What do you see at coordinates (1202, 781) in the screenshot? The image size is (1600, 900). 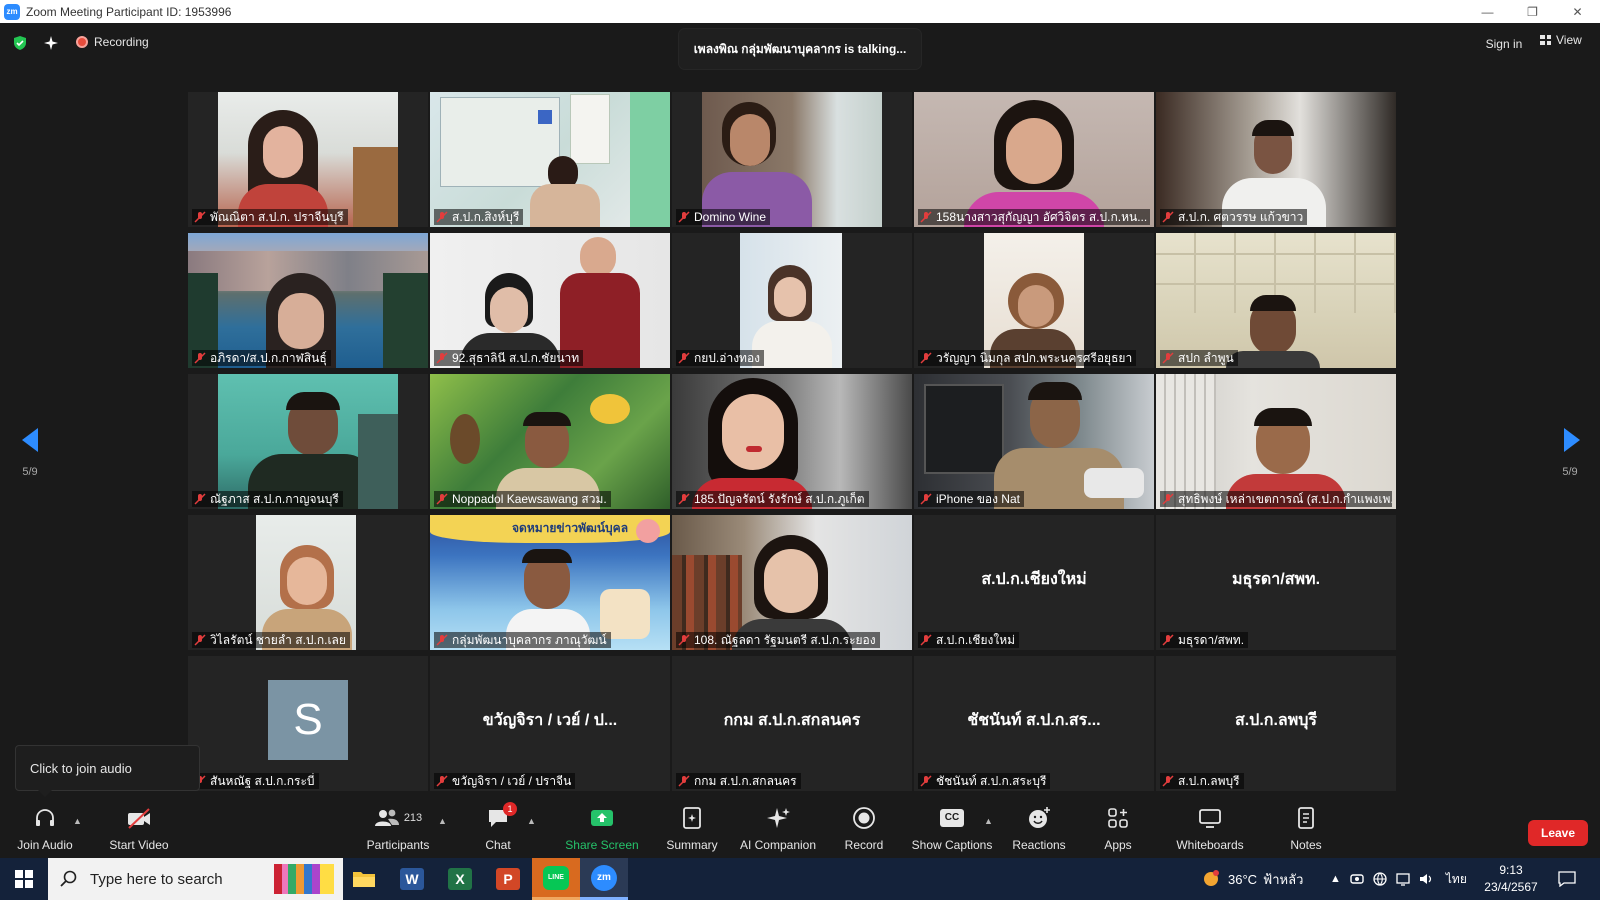 I see `participant-name-label: ส.ป.ก.ลพบุรี` at bounding box center [1202, 781].